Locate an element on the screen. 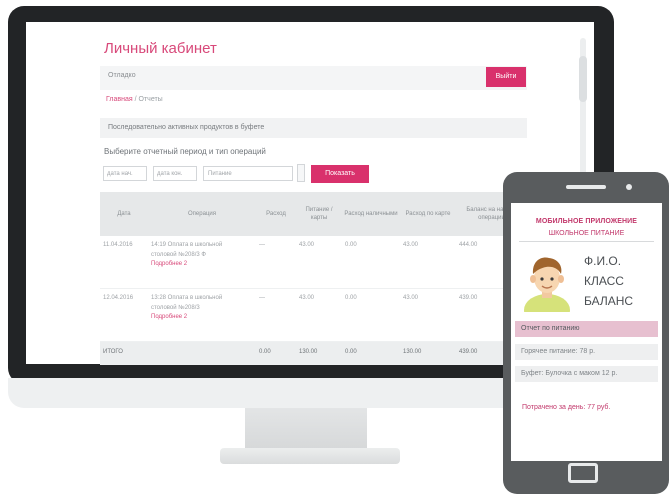 The image size is (671, 496). profile-balance: БАЛАНС is located at coordinates (609, 301).